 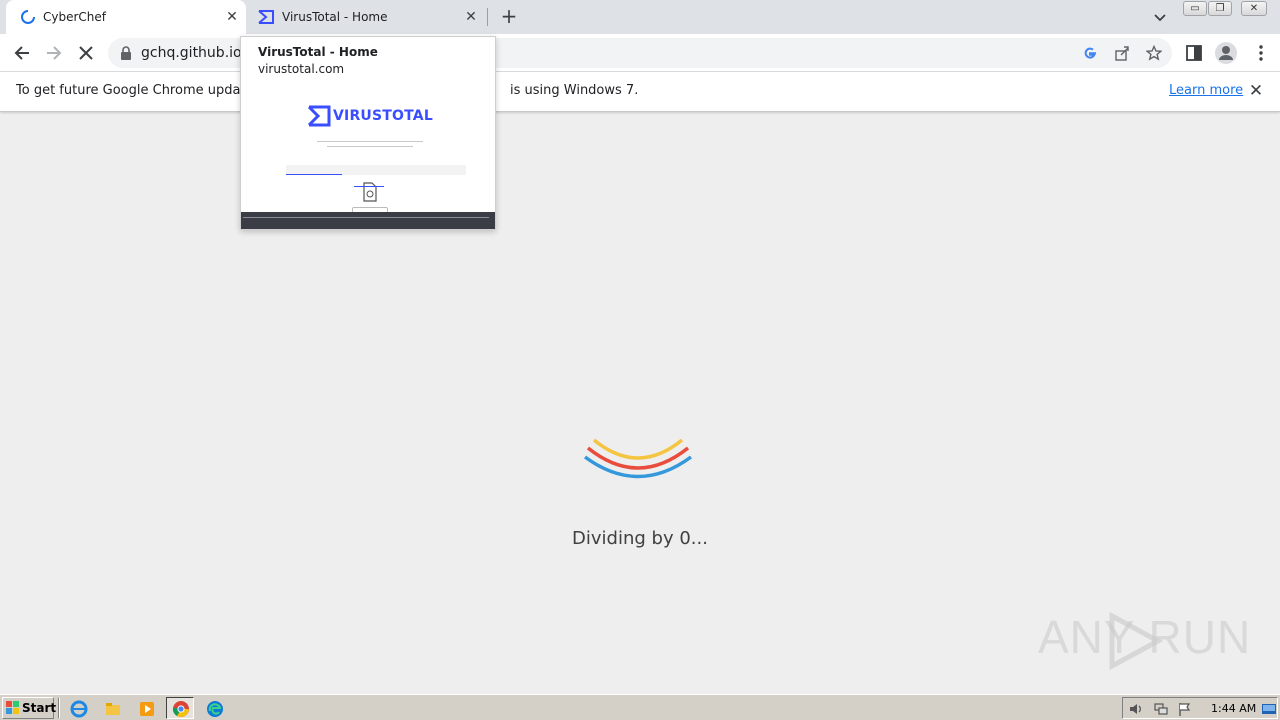 What do you see at coordinates (1136, 641) in the screenshot?
I see `watermark-play-icon` at bounding box center [1136, 641].